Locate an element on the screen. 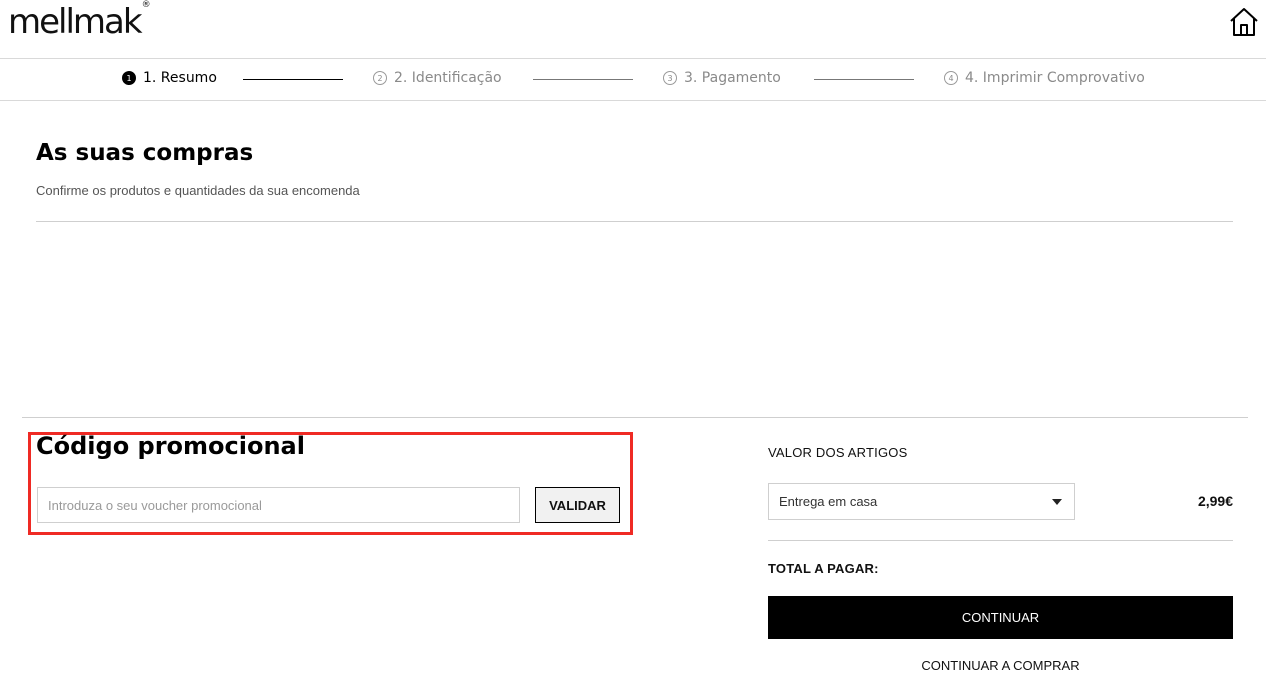 Image resolution: width=1266 pixels, height=695 pixels. delivery-select: Entrega em casa is located at coordinates (921, 501).